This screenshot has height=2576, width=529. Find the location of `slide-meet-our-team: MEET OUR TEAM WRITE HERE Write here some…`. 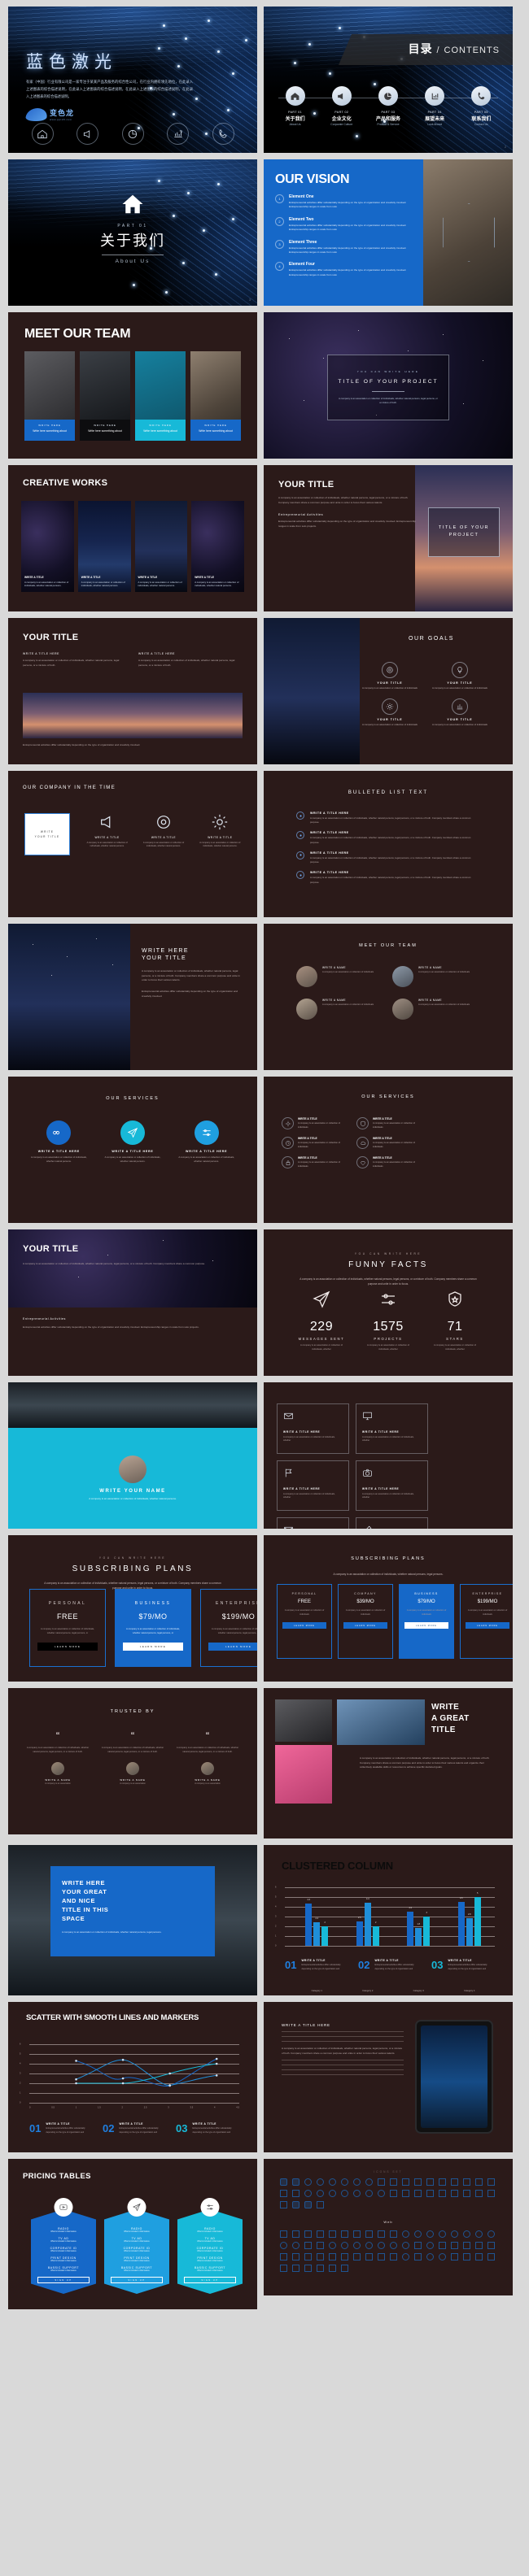

slide-meet-our-team: MEET OUR TEAM WRITE HERE Write here some… is located at coordinates (132, 385).